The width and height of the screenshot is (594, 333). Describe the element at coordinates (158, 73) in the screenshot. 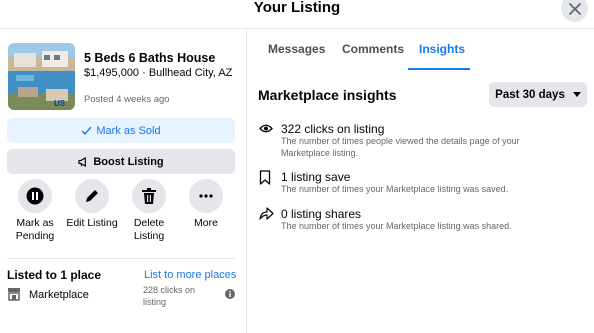

I see `listing-price-location: $1,495,000 · Bullhead City, AZ` at that location.